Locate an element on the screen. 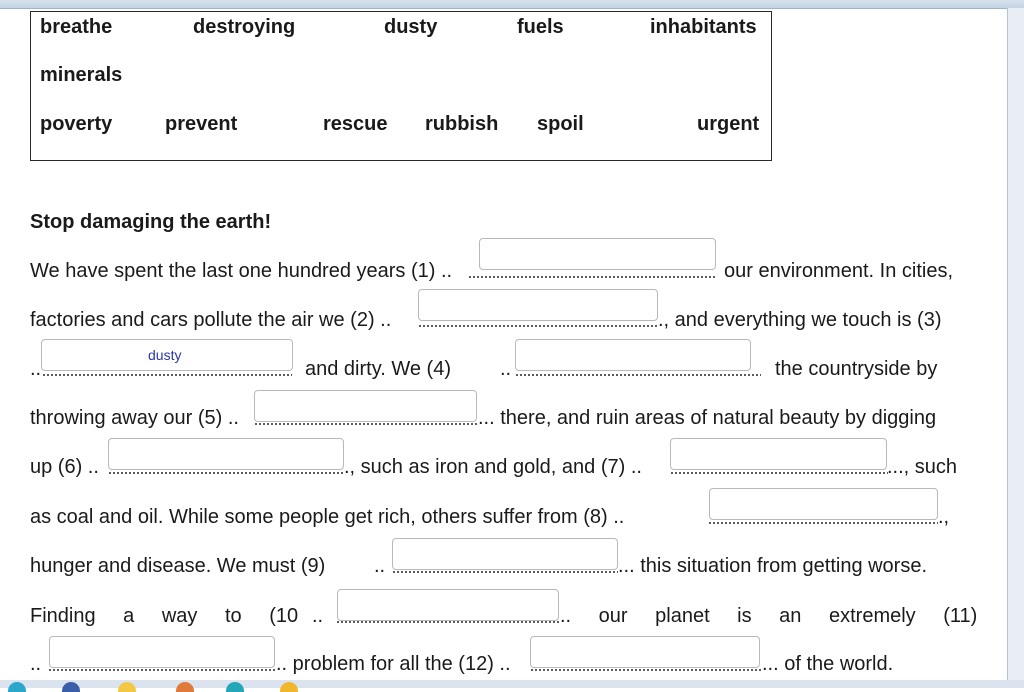  word-bank-word: prevent is located at coordinates (201, 124).